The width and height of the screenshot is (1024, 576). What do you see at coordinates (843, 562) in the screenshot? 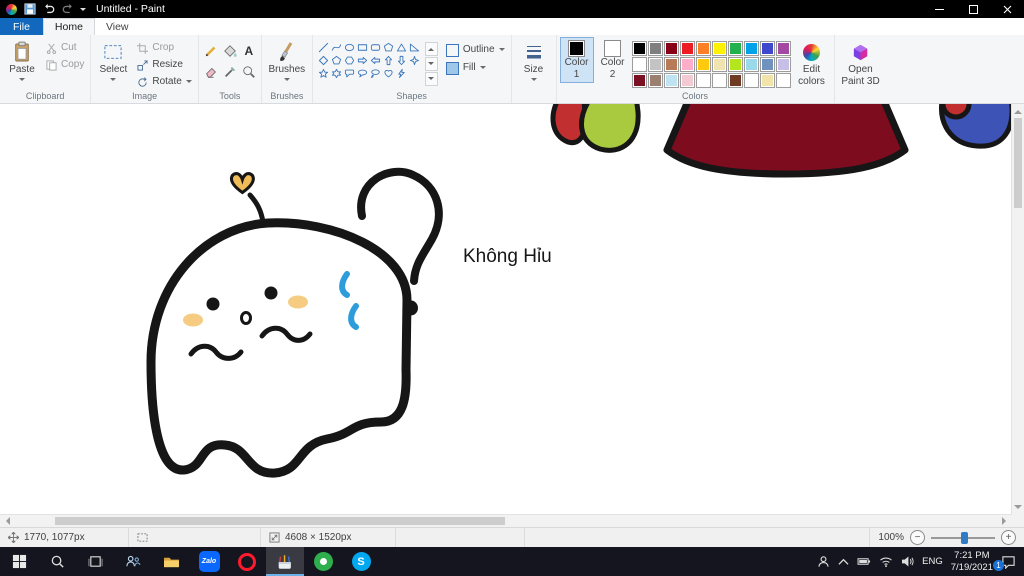
I see `tray-chevron-up-icon` at bounding box center [843, 562].